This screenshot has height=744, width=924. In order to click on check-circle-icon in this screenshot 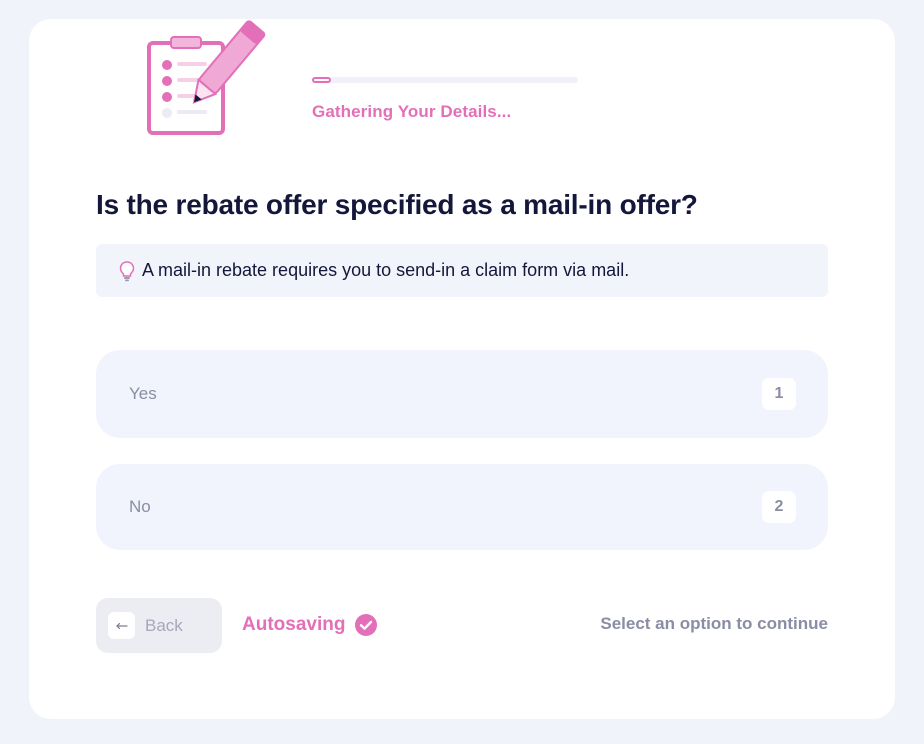, I will do `click(366, 625)`.